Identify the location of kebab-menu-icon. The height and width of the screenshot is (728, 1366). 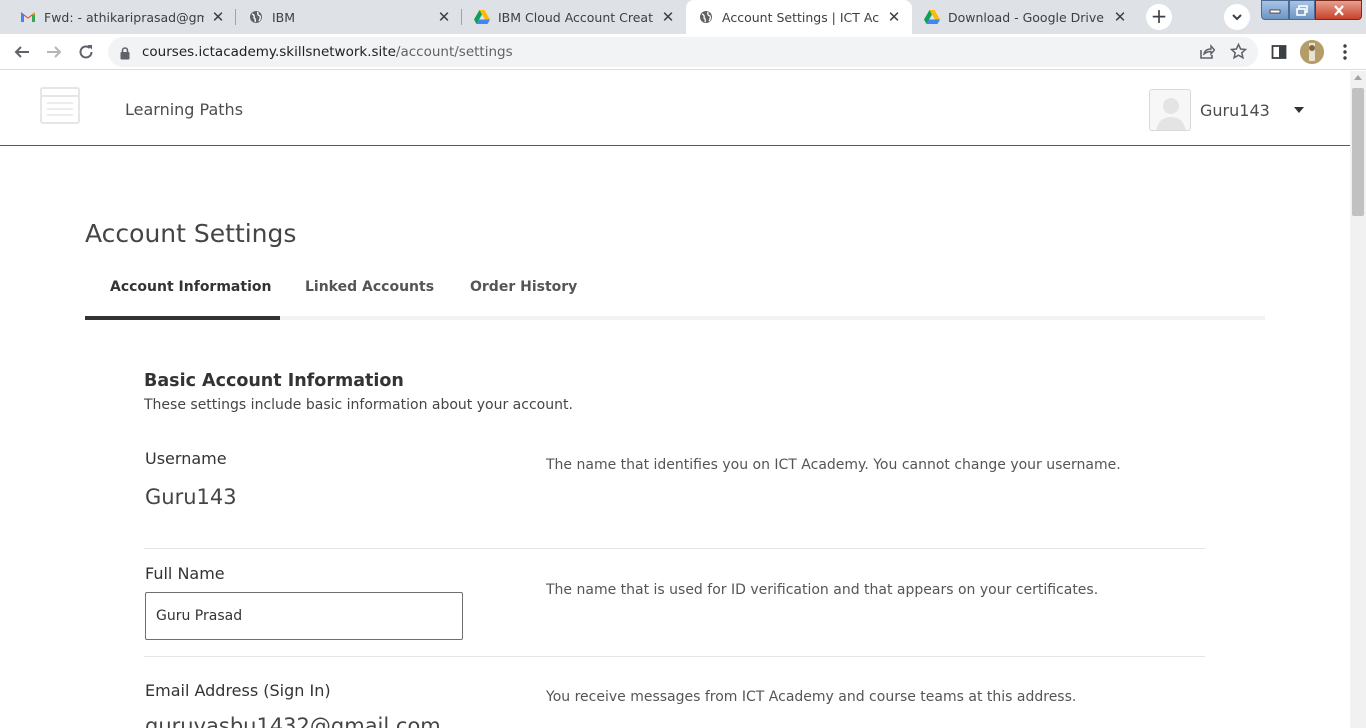
(1345, 54).